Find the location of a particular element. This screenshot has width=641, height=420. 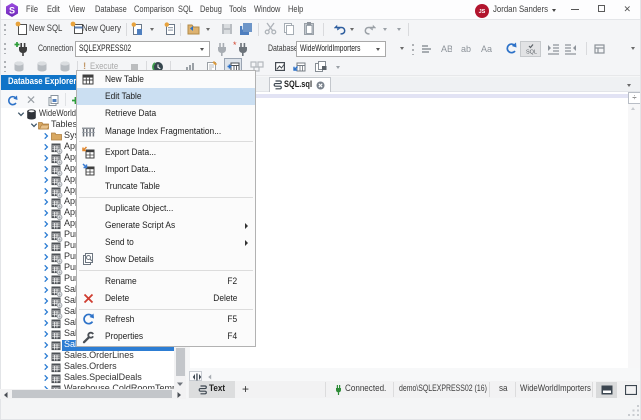

svg-text: ab is located at coordinates (466, 49).